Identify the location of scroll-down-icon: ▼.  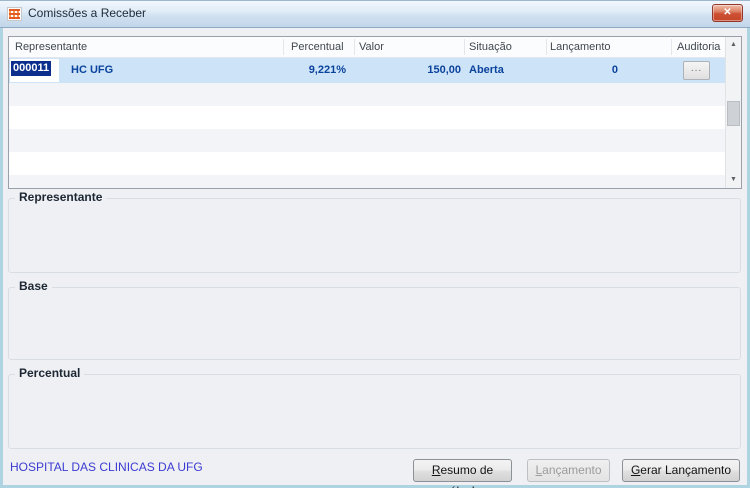
(733, 180).